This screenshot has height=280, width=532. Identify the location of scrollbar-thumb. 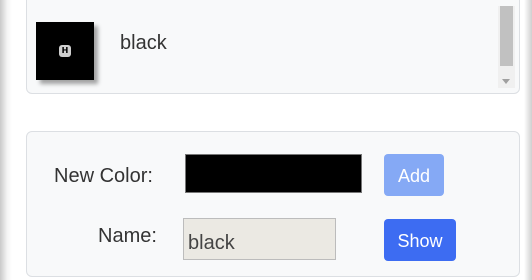
(506, 36).